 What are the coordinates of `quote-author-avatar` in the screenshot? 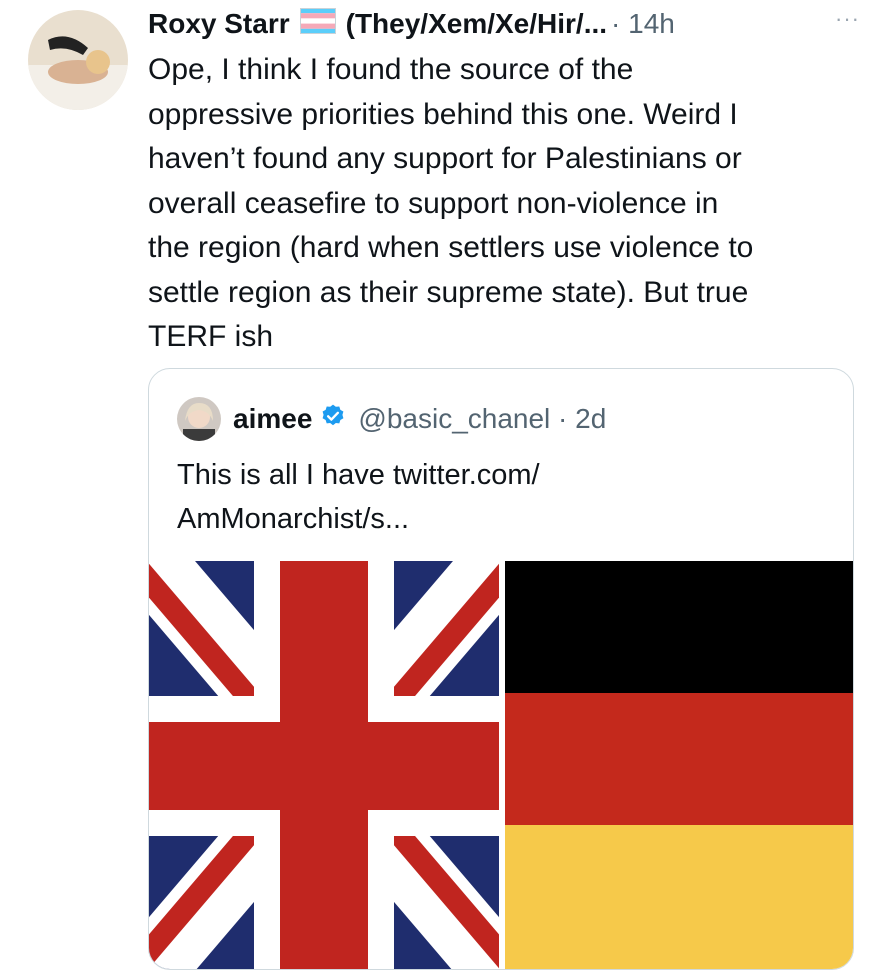 It's located at (199, 419).